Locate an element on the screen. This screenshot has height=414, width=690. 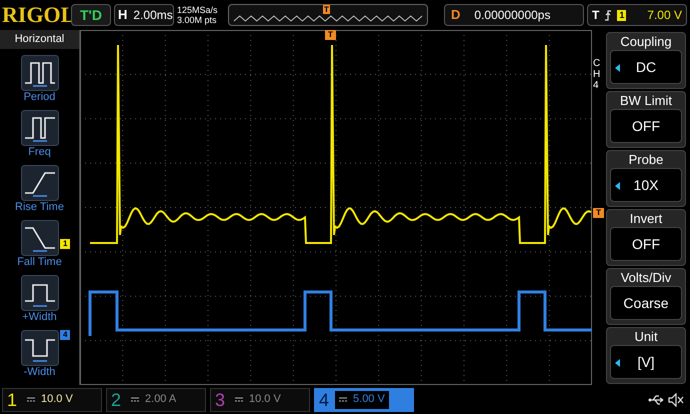
menu-value-button: [V] is located at coordinates (646, 362).